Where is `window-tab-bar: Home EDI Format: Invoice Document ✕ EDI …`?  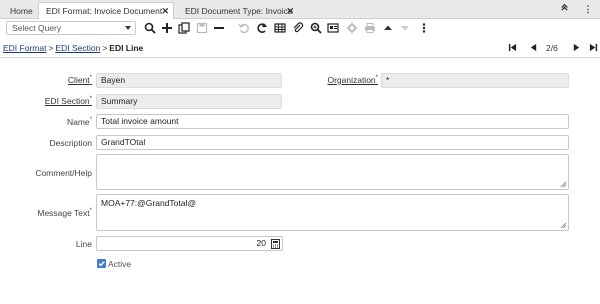 window-tab-bar: Home EDI Format: Invoice Document ✕ EDI … is located at coordinates (300, 10).